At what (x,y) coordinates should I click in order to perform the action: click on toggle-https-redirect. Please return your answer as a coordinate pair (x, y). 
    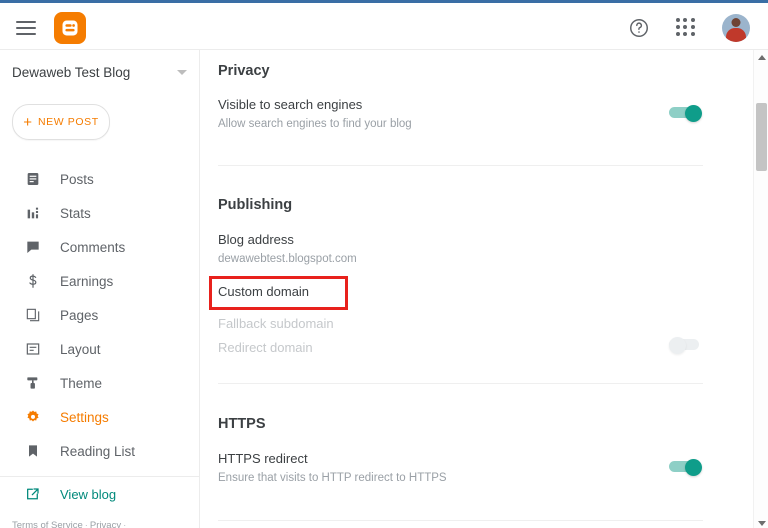
    Looking at the image, I should click on (686, 467).